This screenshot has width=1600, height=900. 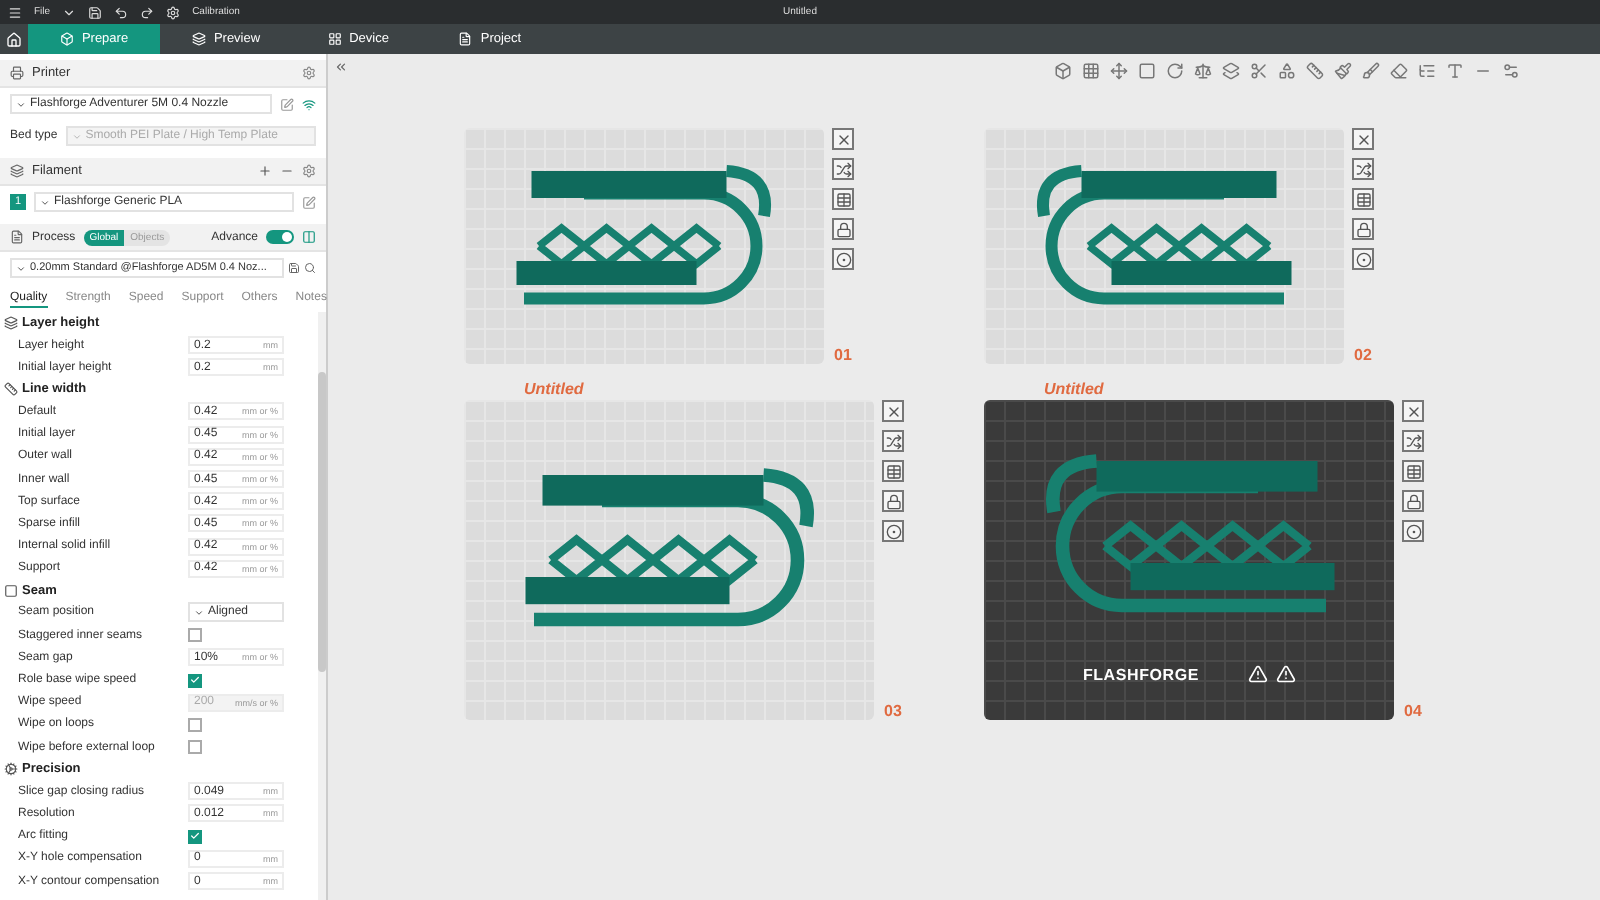 What do you see at coordinates (843, 355) in the screenshot?
I see `plate-number: 01` at bounding box center [843, 355].